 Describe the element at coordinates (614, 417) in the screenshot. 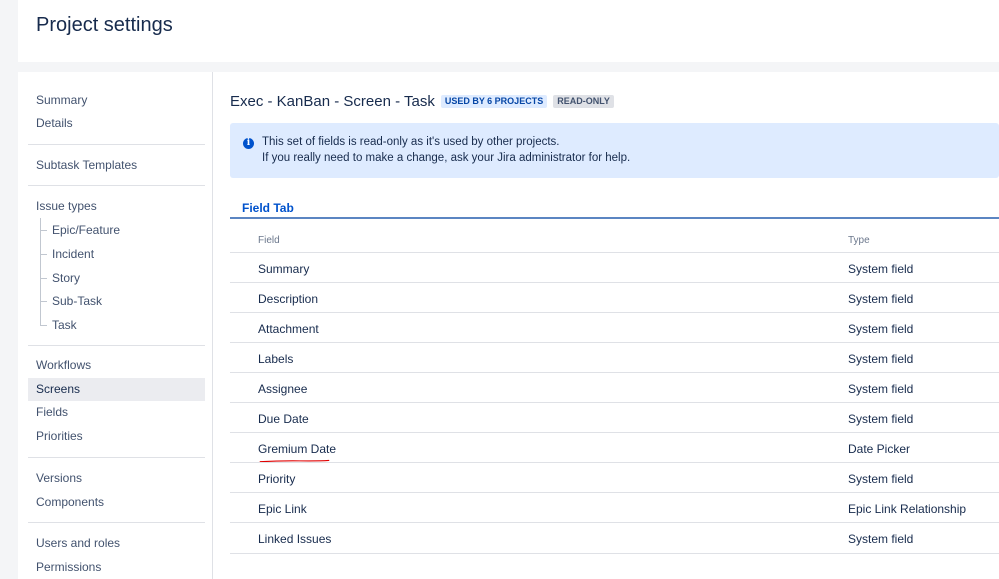

I see `table-row: Due Date System field` at that location.